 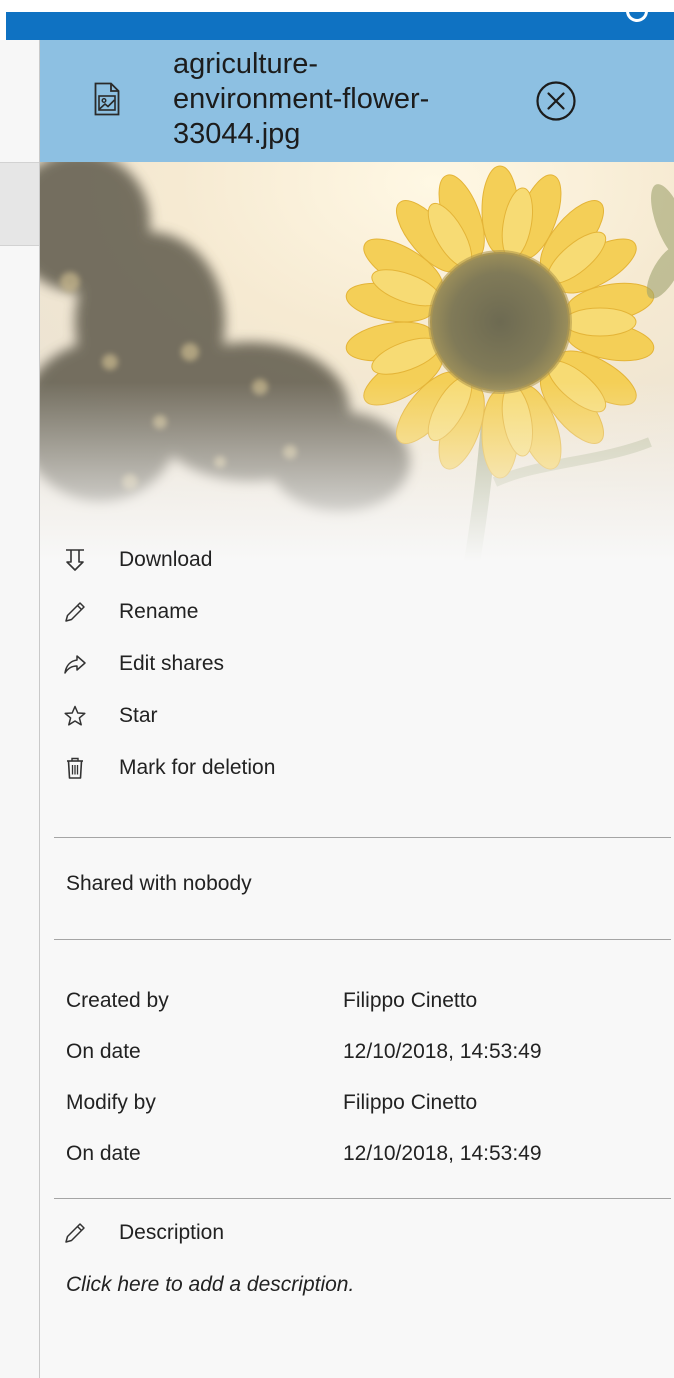 What do you see at coordinates (362, 716) in the screenshot?
I see `star-action: Star` at bounding box center [362, 716].